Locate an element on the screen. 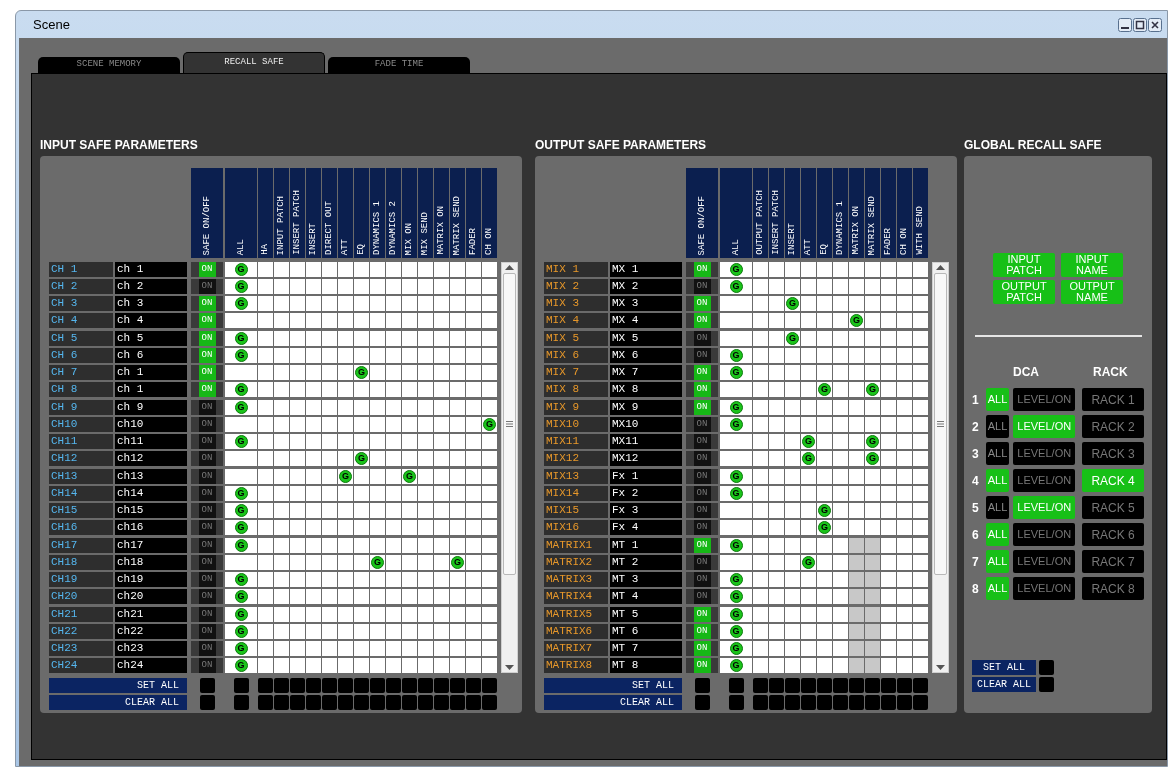 The width and height of the screenshot is (1168, 767). close-icon is located at coordinates (1155, 24).